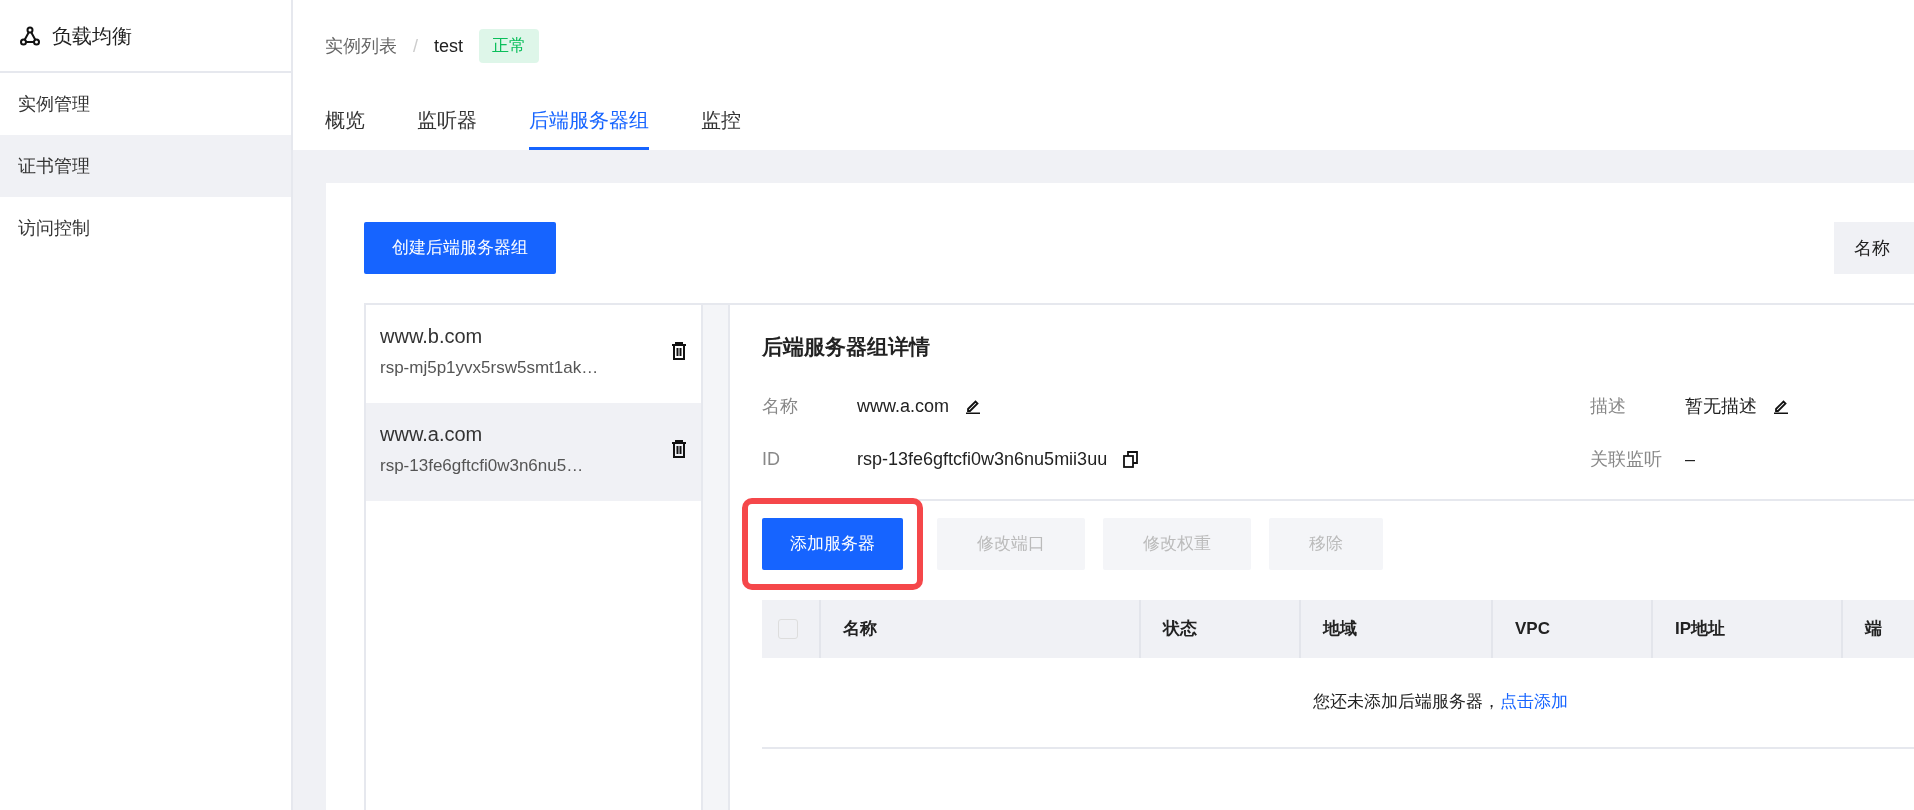 The width and height of the screenshot is (1914, 810). I want to click on field-value: rsp-13fe6gftcfi0w3n6nu5mii3uu, so click(982, 459).